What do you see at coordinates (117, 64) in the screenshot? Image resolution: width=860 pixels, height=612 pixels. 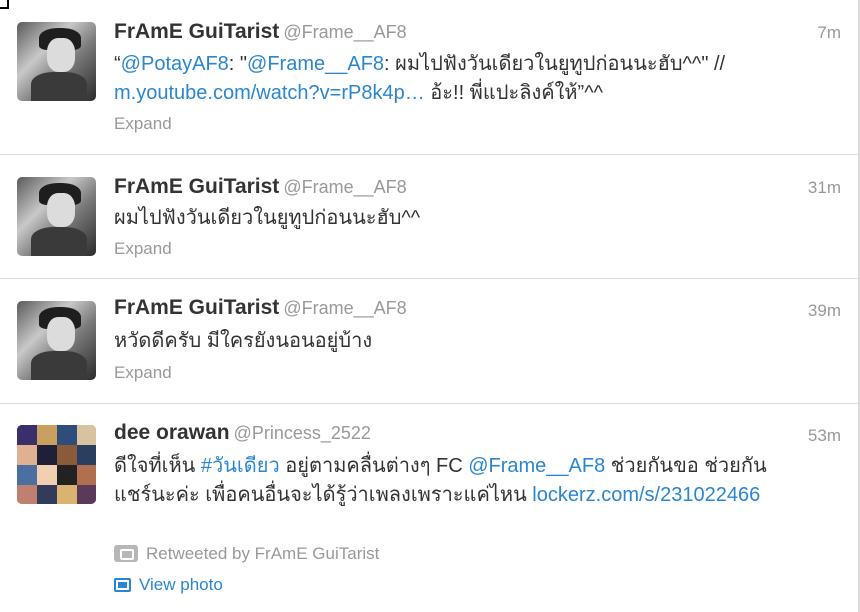 I see `tweet-text-segment: “` at bounding box center [117, 64].